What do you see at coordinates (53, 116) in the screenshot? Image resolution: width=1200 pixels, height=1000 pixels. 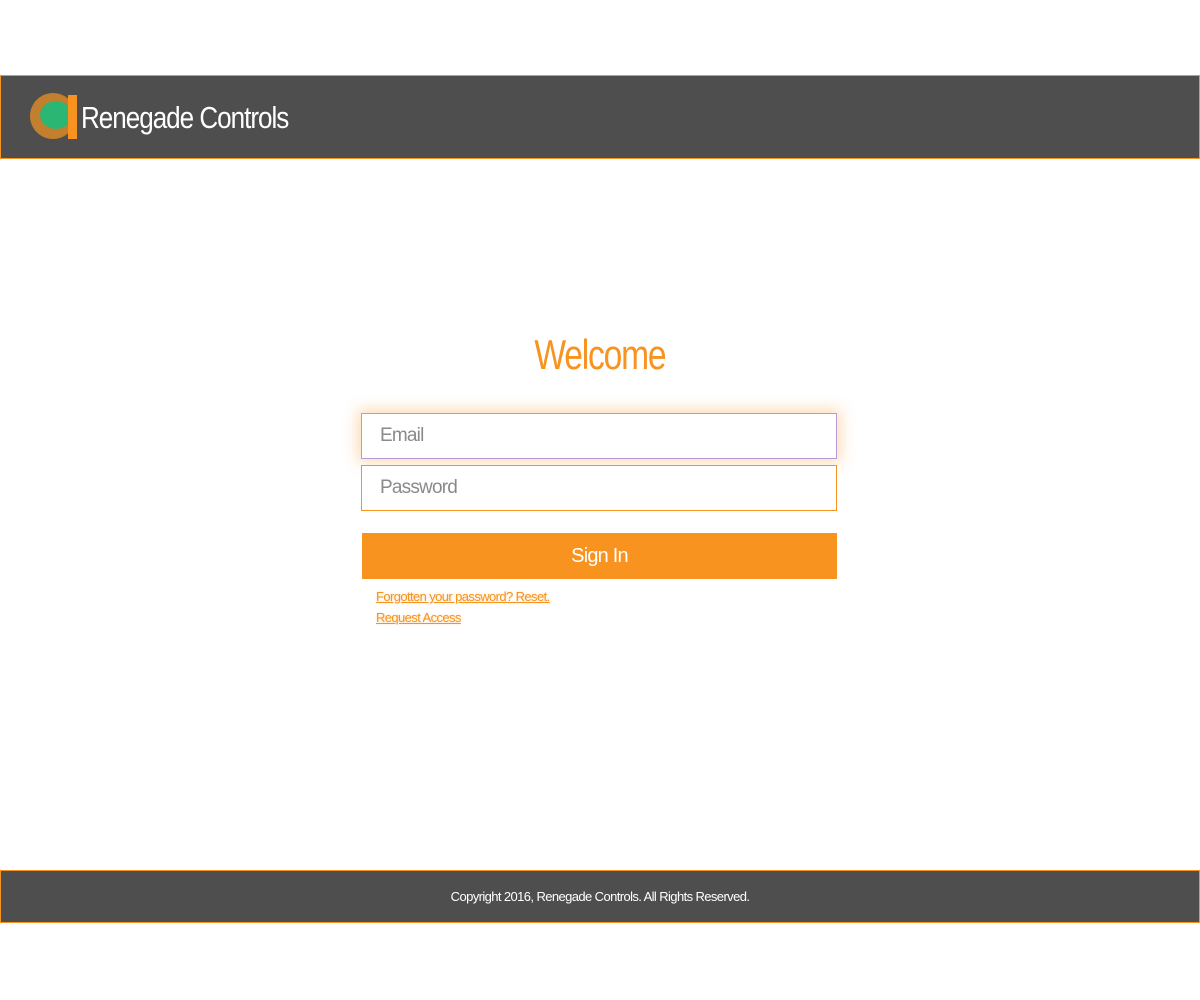 I see `renegade-logo-icon` at bounding box center [53, 116].